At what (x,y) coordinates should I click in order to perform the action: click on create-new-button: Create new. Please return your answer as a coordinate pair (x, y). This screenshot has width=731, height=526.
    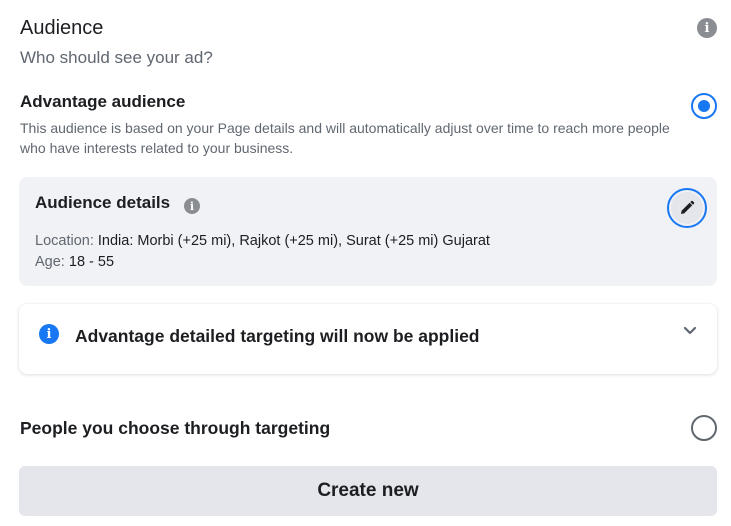
    Looking at the image, I should click on (368, 491).